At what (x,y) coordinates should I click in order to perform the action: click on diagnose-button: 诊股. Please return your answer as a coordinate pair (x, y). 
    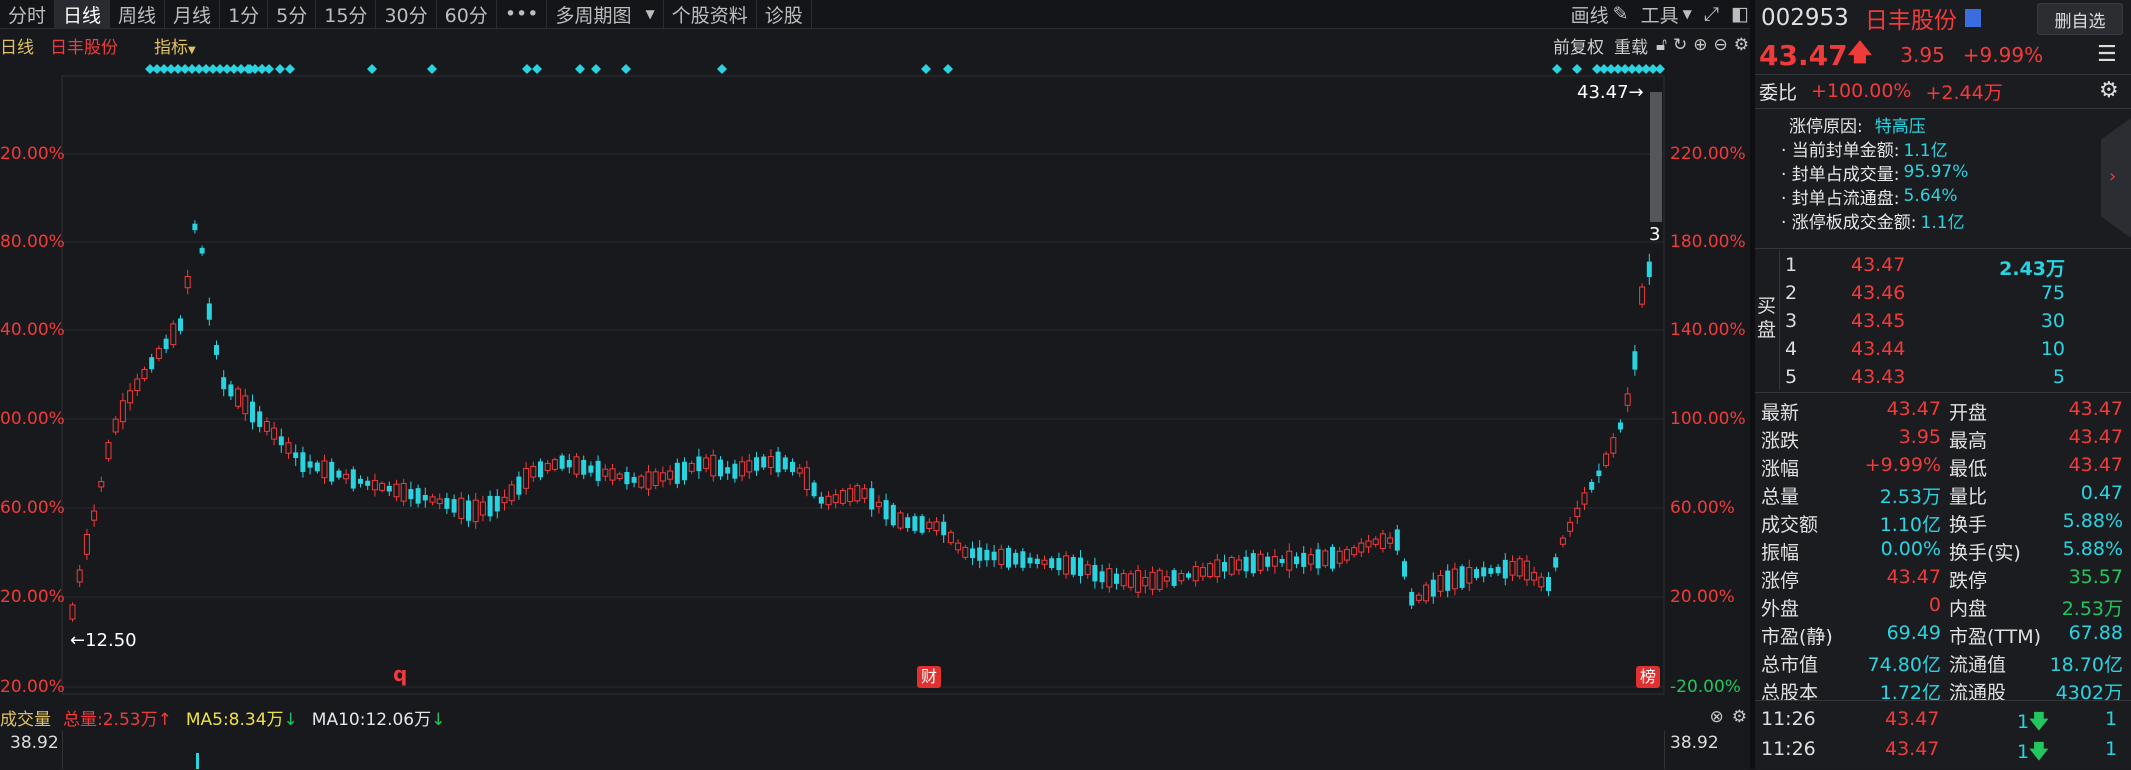
    Looking at the image, I should click on (784, 14).